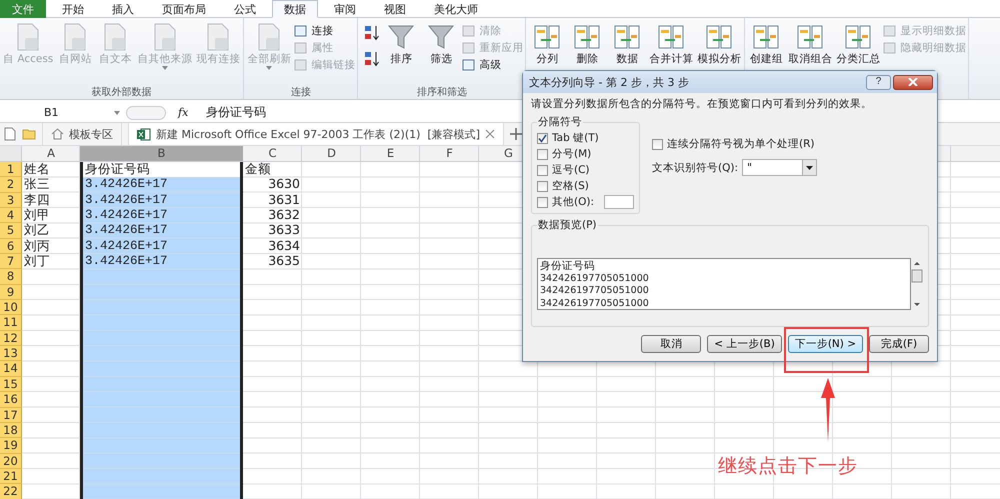 Image resolution: width=1000 pixels, height=499 pixels. I want to click on row-header: 1, so click(11, 170).